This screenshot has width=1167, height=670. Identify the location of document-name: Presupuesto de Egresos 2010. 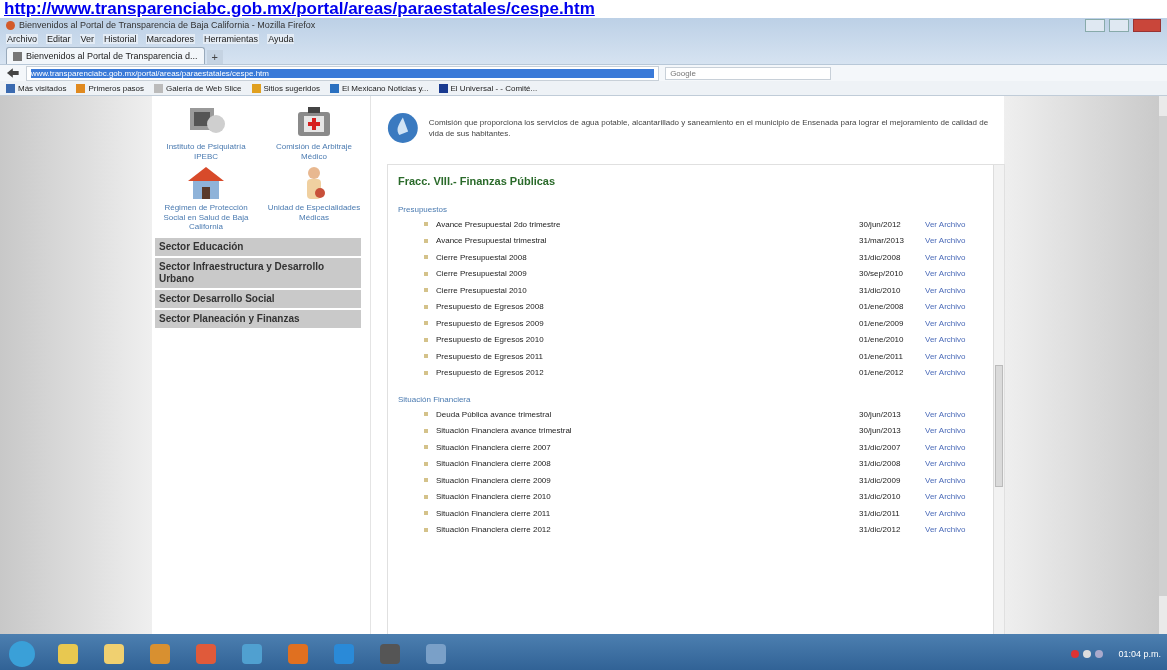
(490, 340).